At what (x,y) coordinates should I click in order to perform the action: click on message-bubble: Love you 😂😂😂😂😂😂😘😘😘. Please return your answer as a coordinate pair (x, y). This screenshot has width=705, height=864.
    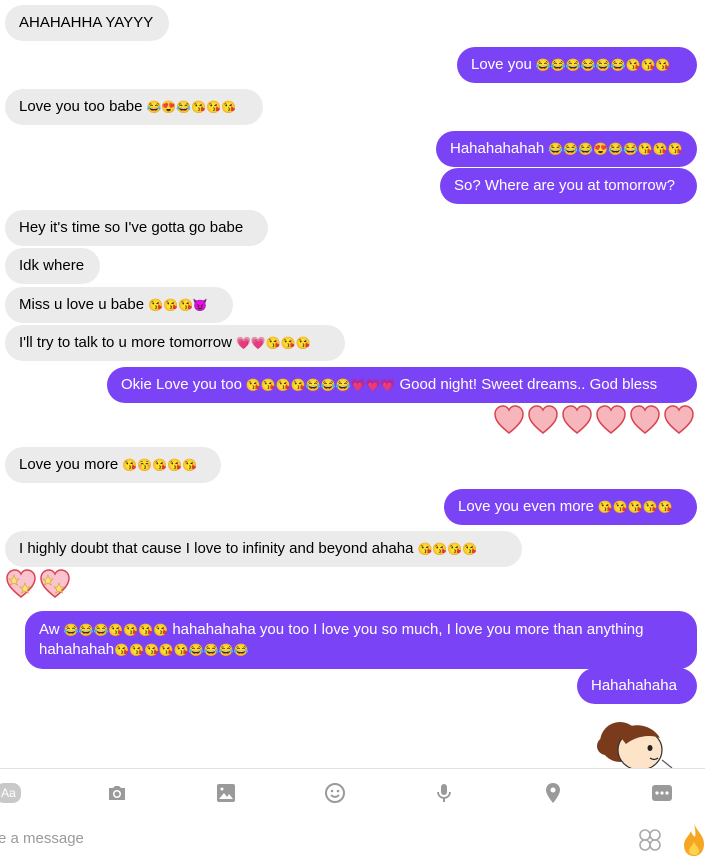
    Looking at the image, I should click on (577, 65).